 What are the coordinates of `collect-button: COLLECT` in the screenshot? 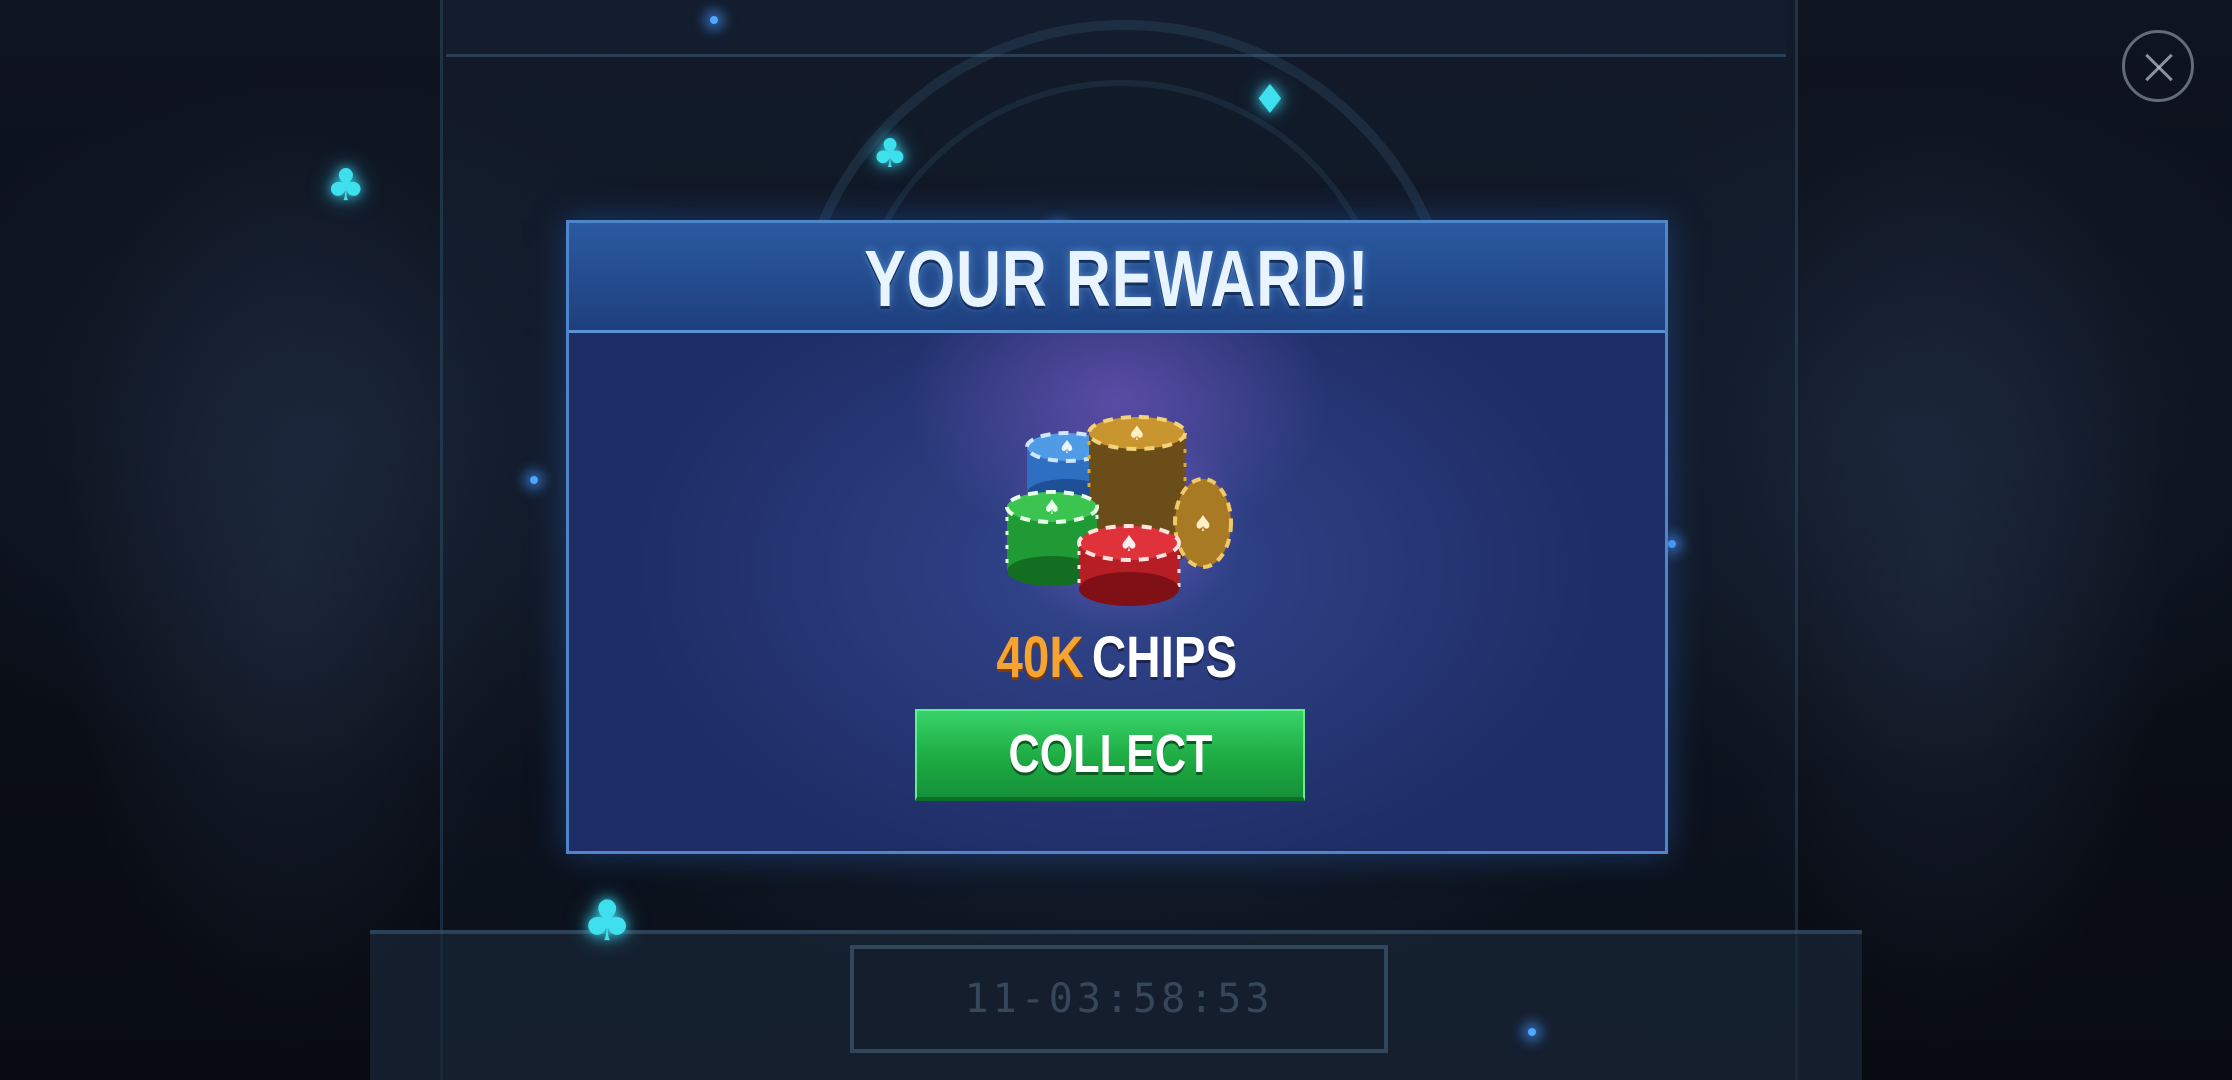 It's located at (1110, 755).